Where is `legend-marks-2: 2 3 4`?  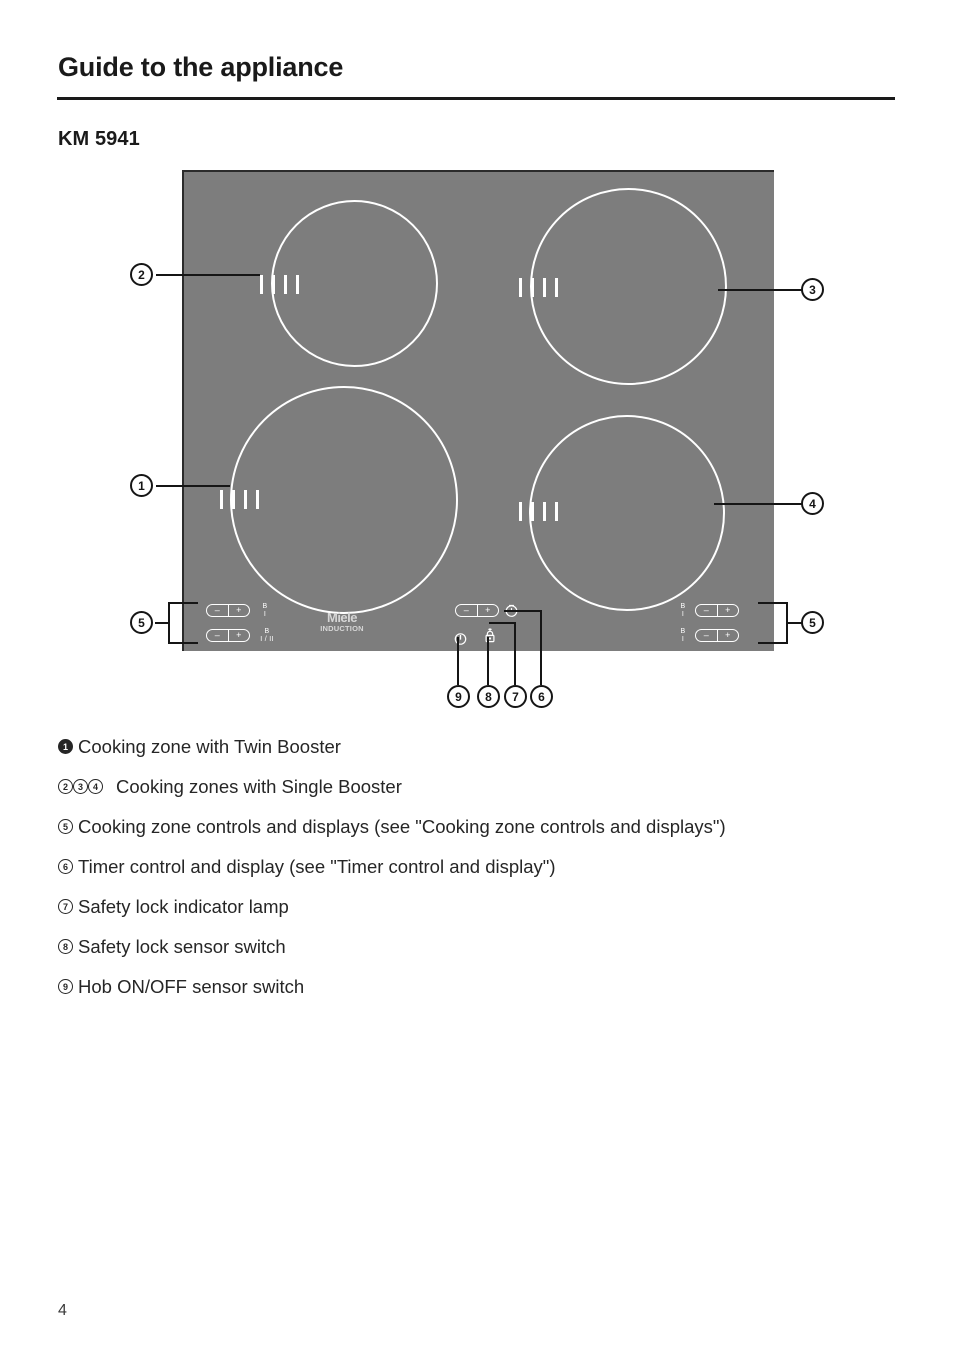 legend-marks-2: 2 3 4 is located at coordinates (80, 784).